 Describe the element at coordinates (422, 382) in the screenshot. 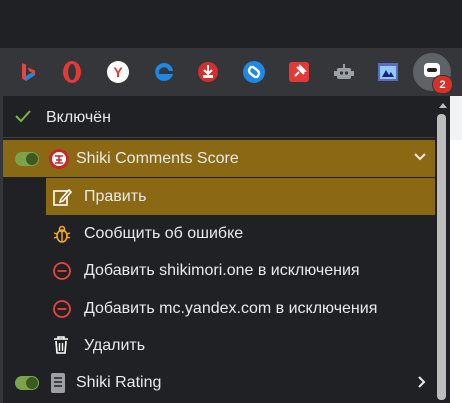

I see `chevron-right-icon` at that location.